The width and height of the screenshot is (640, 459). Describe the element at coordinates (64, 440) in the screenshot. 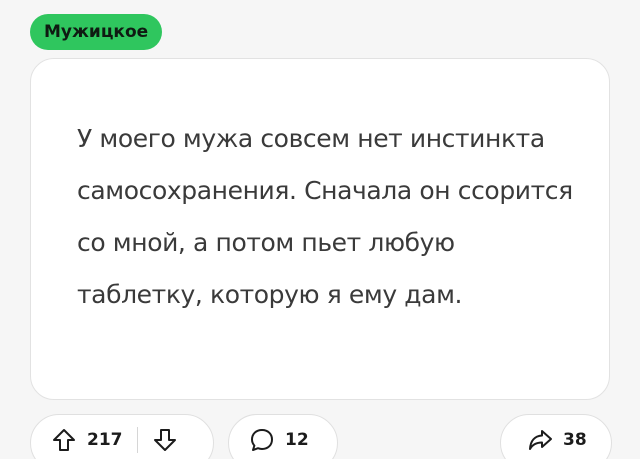

I see `upvote-arrow-icon` at that location.